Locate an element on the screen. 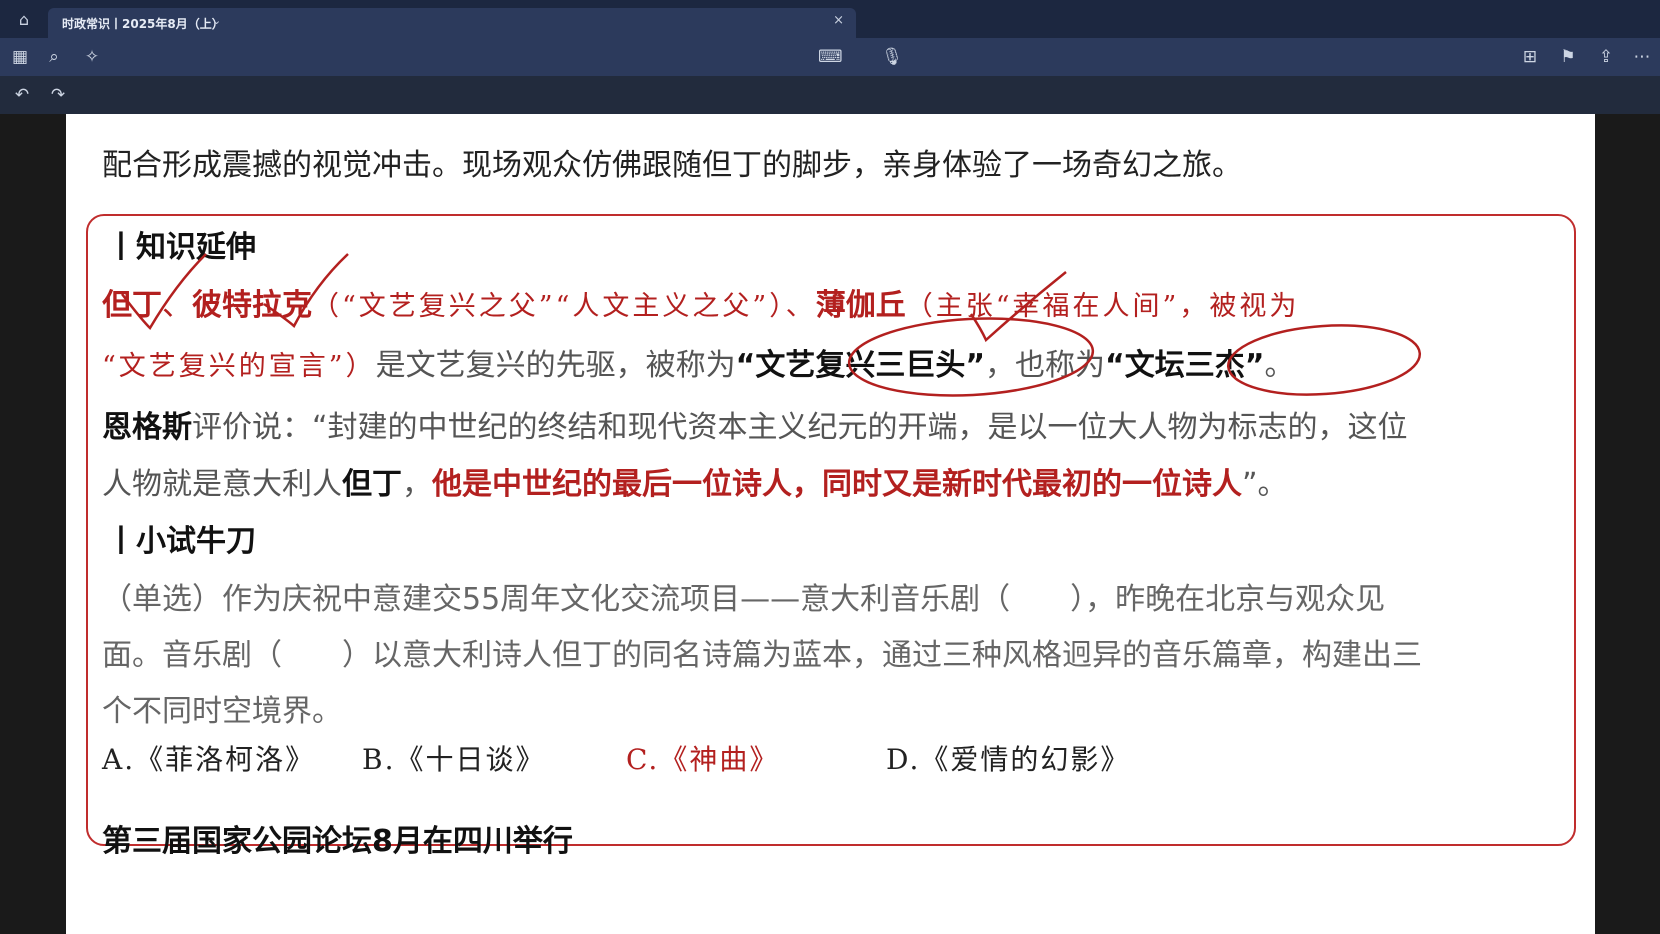 This screenshot has height=934, width=1660. period: 。 is located at coordinates (1279, 365).